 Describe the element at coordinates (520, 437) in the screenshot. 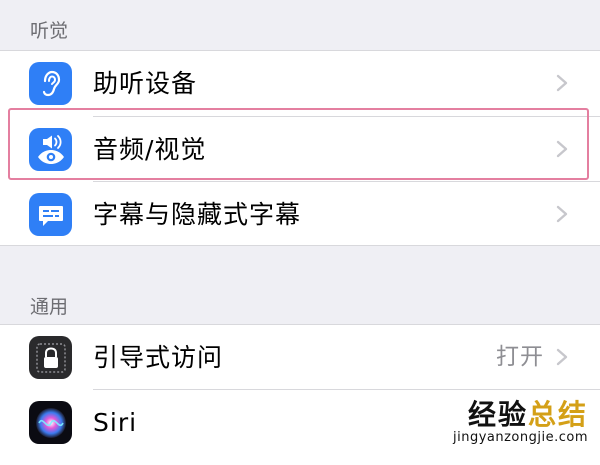

I see `watermark-url: jingyanzongjie.com` at that location.